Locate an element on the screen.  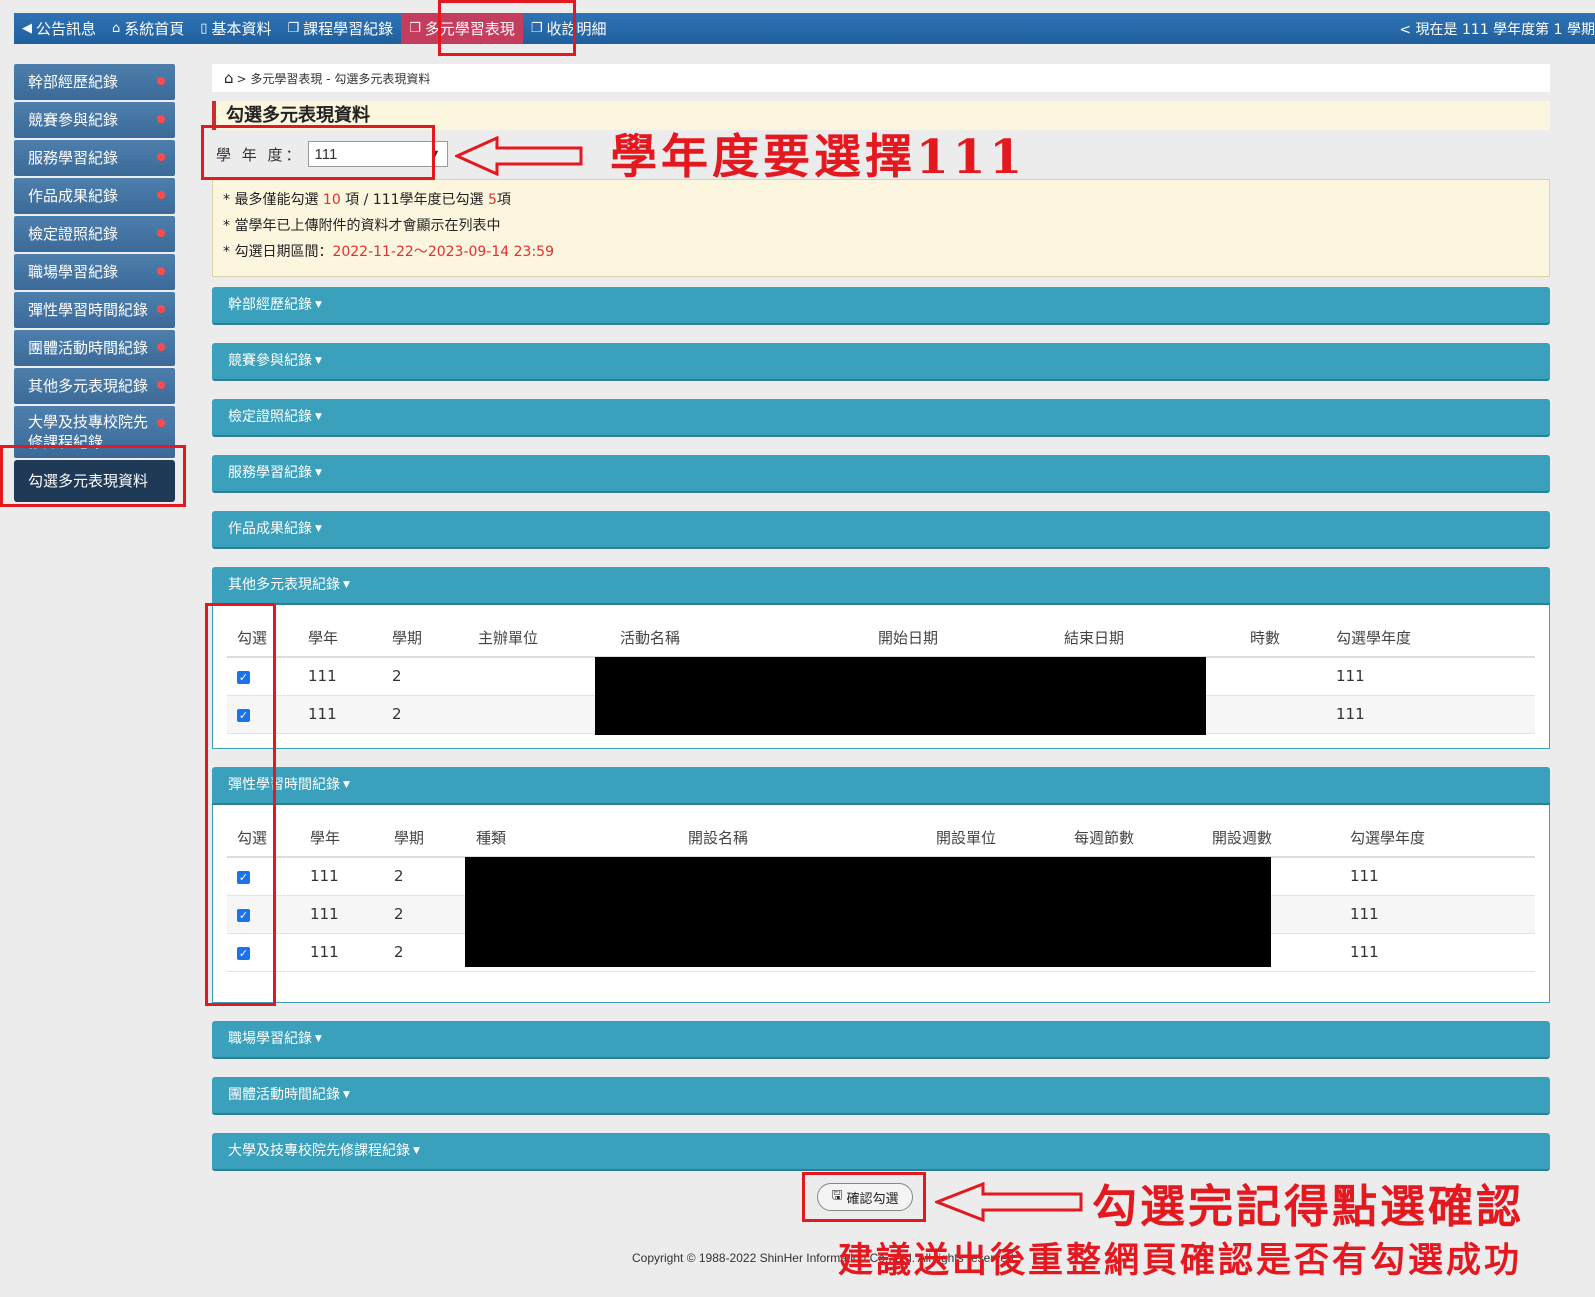
col-header: 開設名稱 is located at coordinates (811, 838).